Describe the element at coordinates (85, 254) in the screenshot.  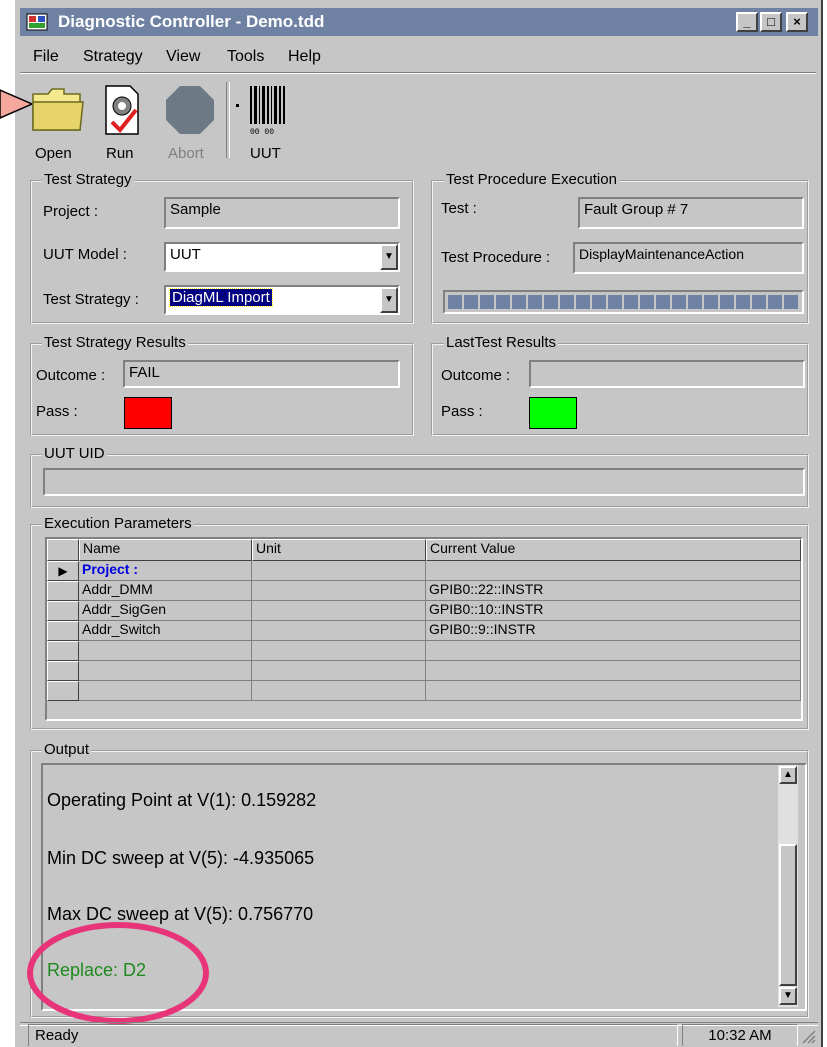
I see `uut-model-label: UUT Model :` at that location.